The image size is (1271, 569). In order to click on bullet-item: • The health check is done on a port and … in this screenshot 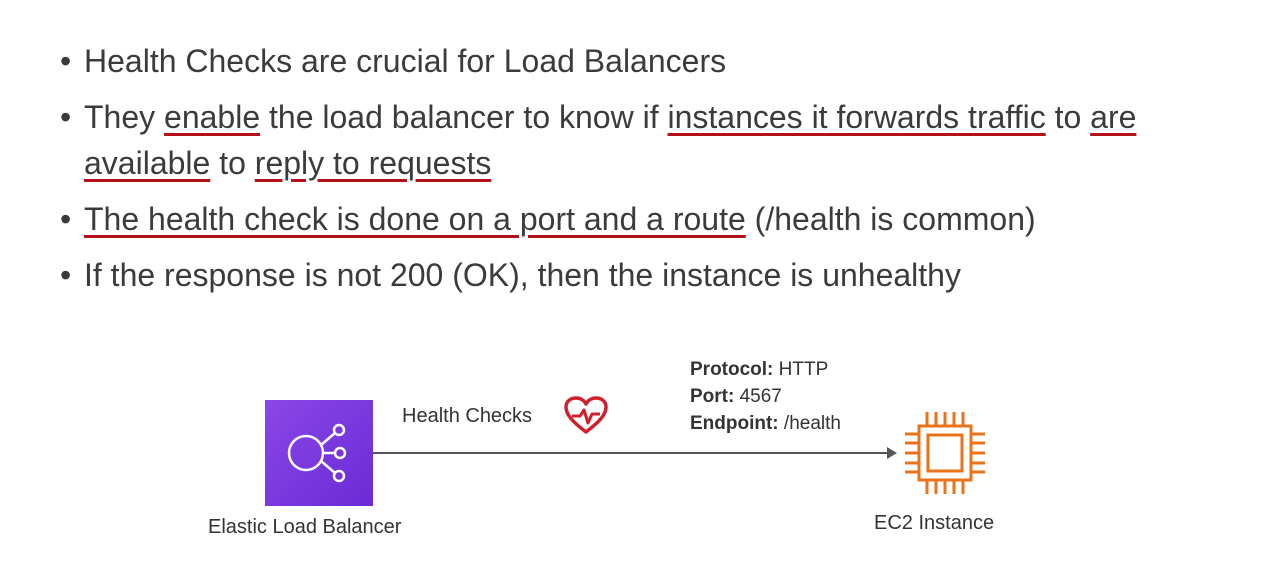, I will do `click(660, 219)`.